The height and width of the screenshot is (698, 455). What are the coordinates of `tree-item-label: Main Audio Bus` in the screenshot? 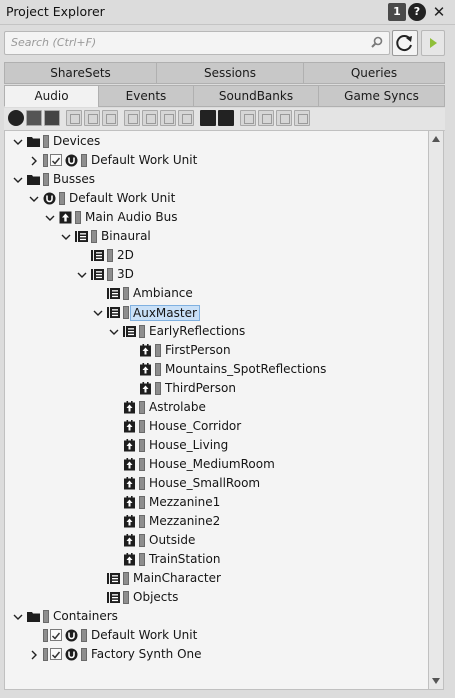 It's located at (131, 217).